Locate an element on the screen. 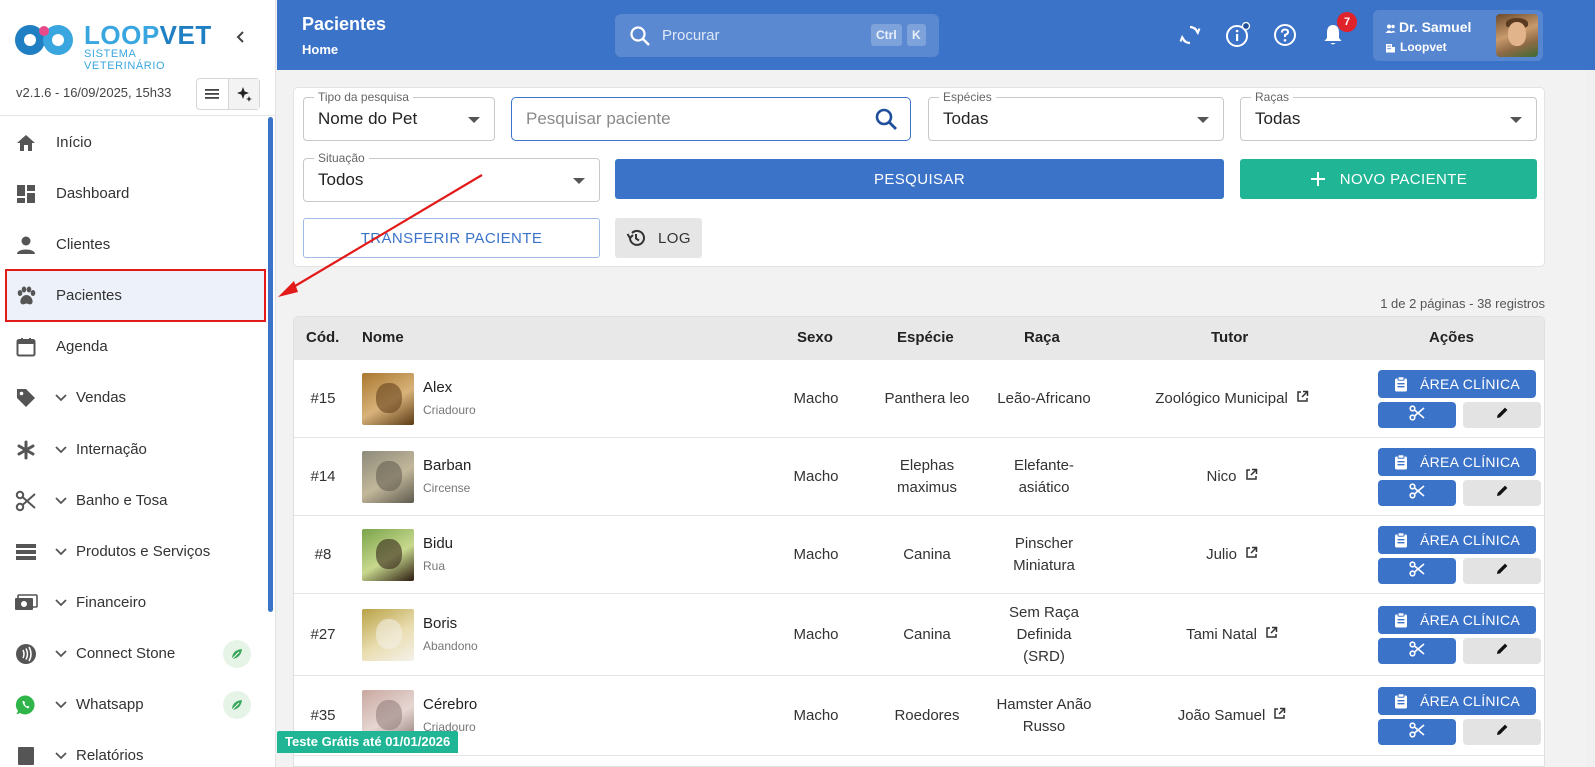 The height and width of the screenshot is (767, 1595). sidebar-item-relatorios: Relatórios is located at coordinates (135, 748).